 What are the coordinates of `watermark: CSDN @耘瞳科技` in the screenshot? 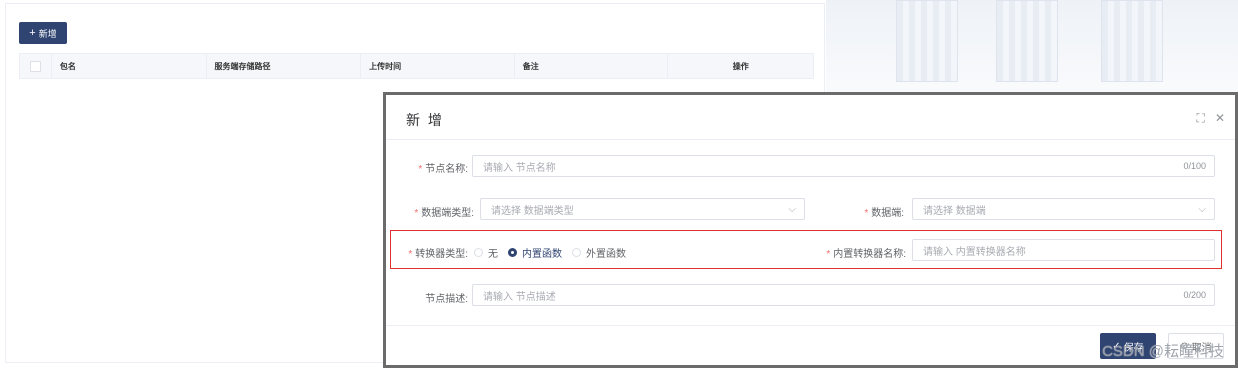 It's located at (1163, 351).